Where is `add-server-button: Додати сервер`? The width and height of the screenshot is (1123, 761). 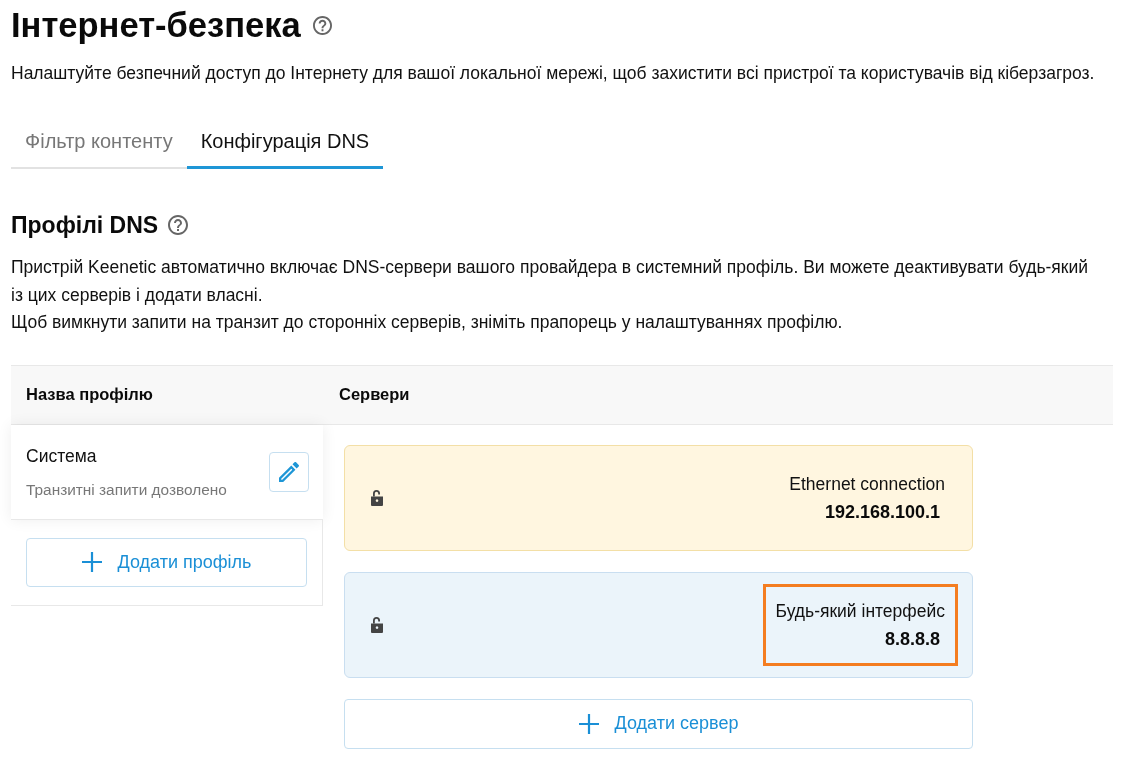 add-server-button: Додати сервер is located at coordinates (658, 723).